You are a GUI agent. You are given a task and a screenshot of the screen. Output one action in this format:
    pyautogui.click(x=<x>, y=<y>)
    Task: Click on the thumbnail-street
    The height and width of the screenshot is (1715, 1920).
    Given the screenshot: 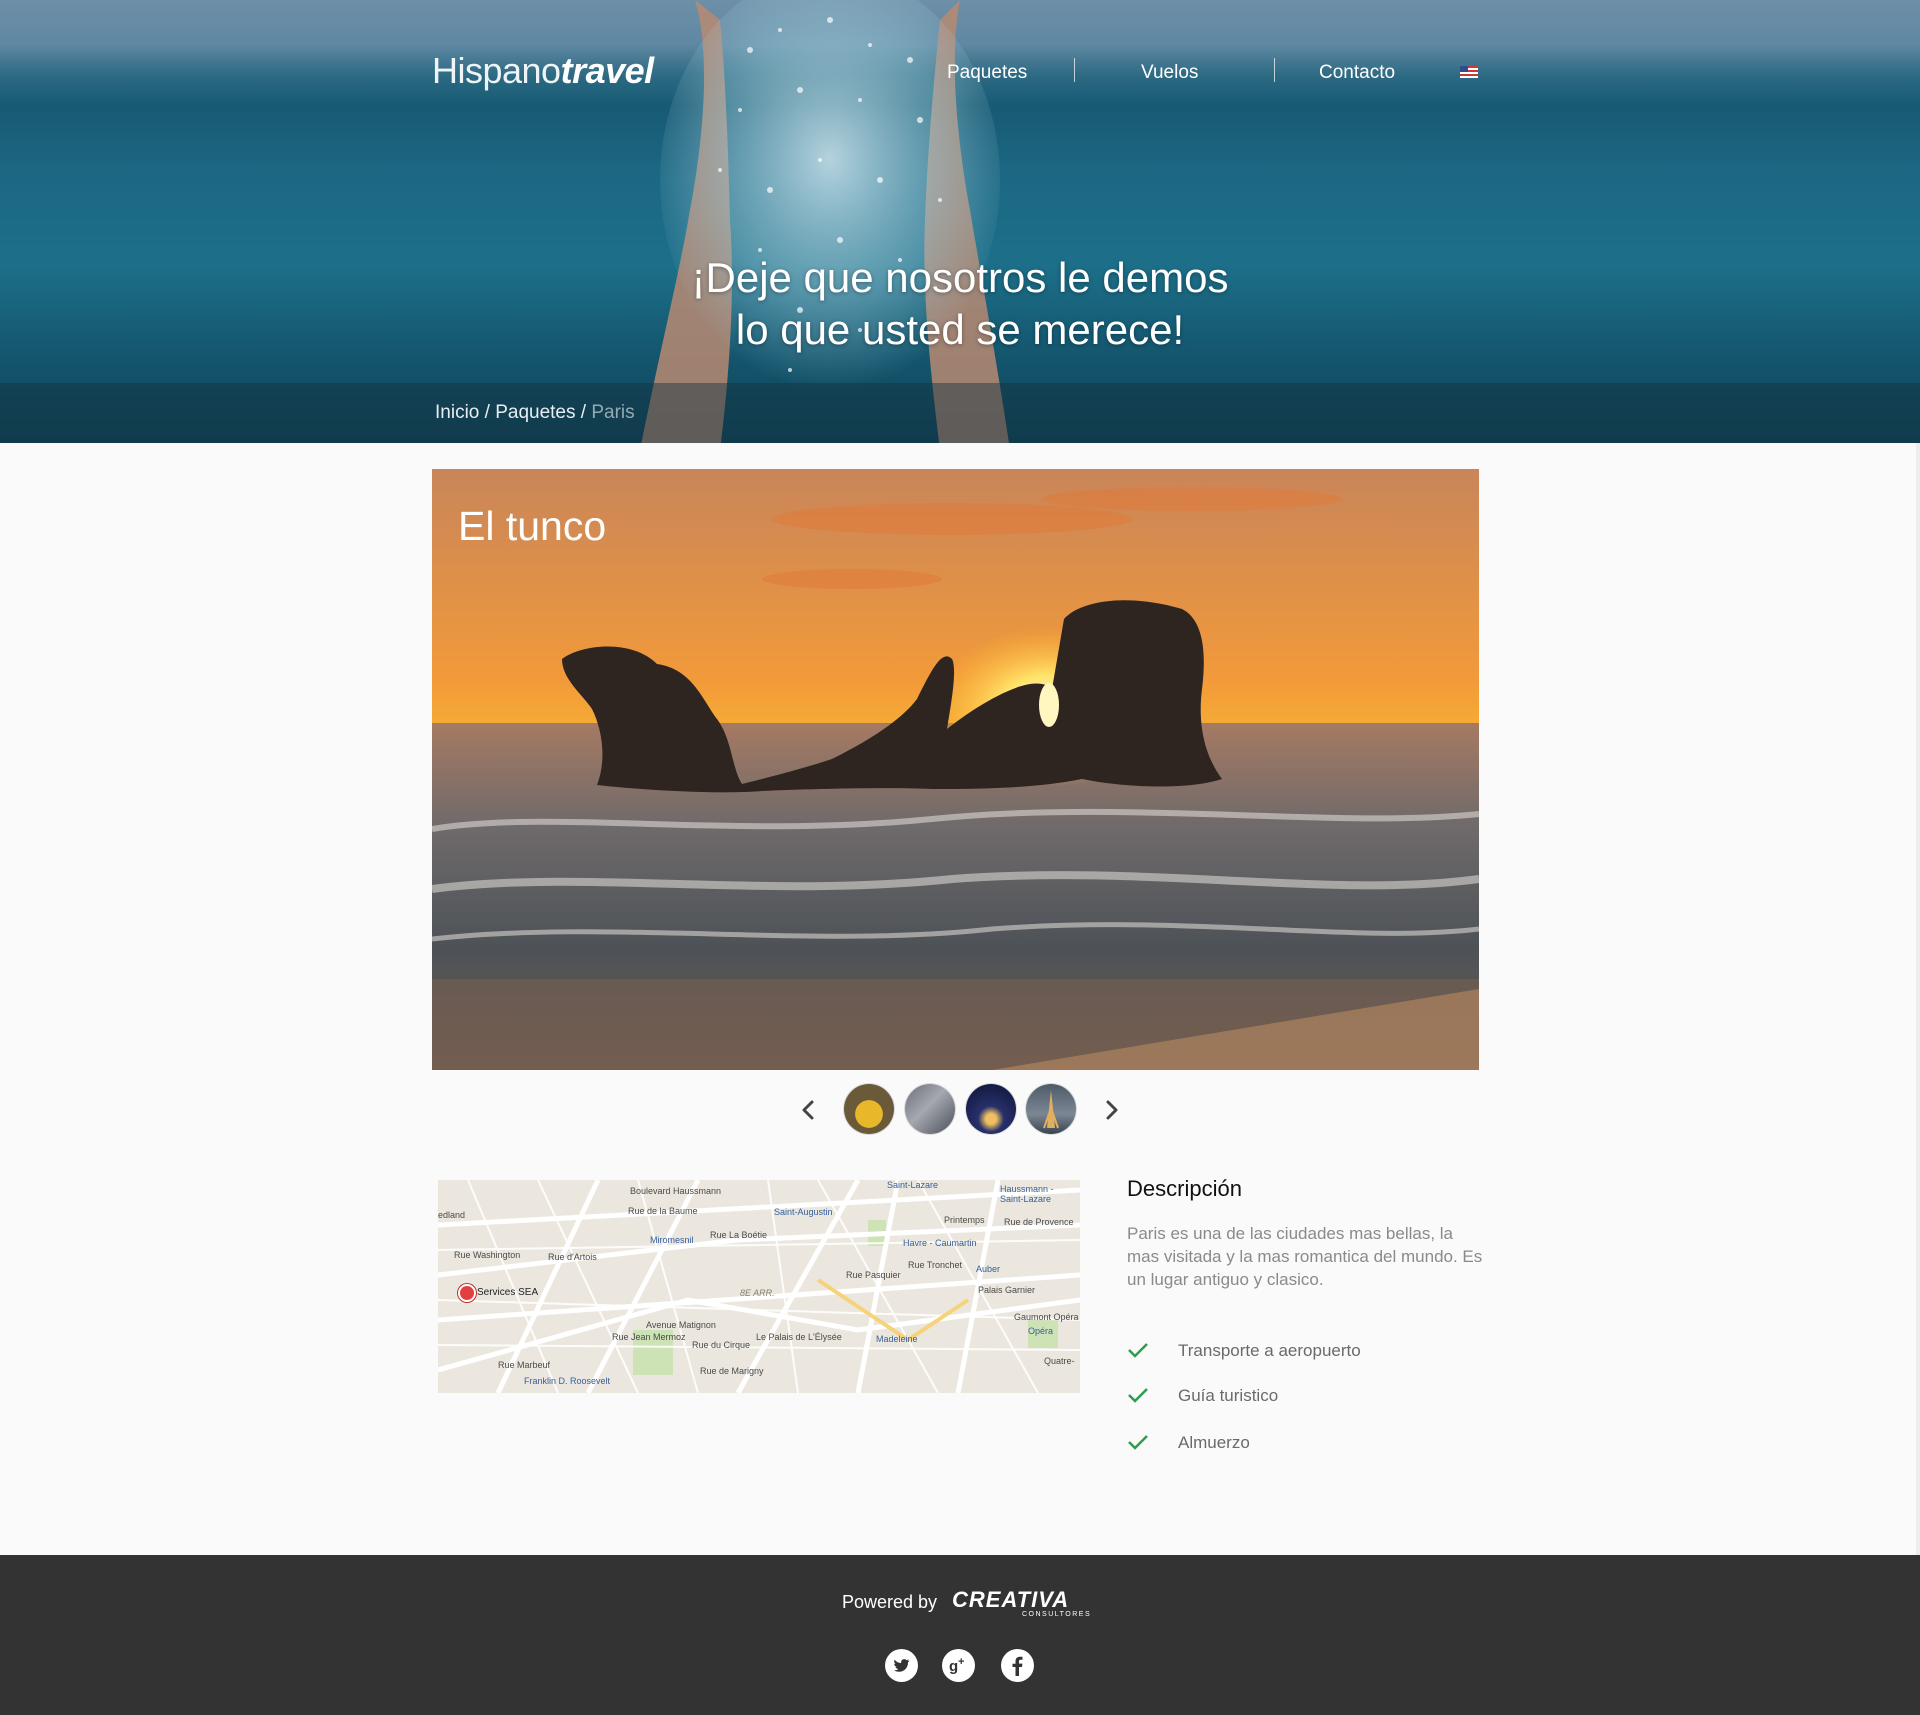 What is the action you would take?
    pyautogui.click(x=930, y=1109)
    